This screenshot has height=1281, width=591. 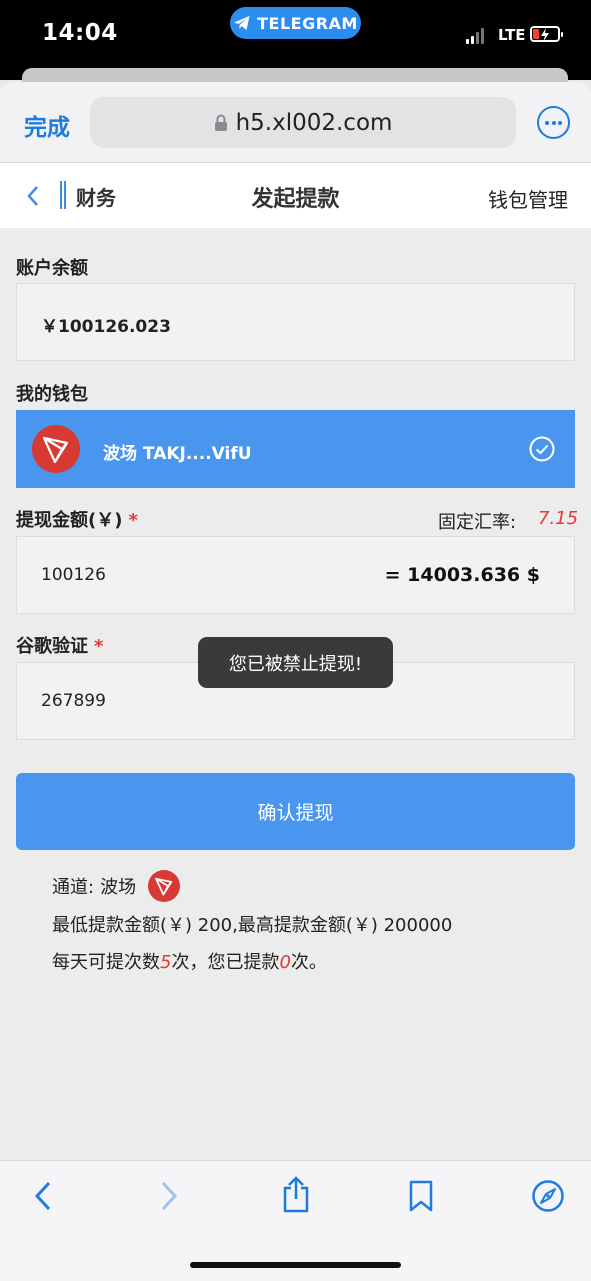 I want to click on amount-value: 100126, so click(x=73, y=575).